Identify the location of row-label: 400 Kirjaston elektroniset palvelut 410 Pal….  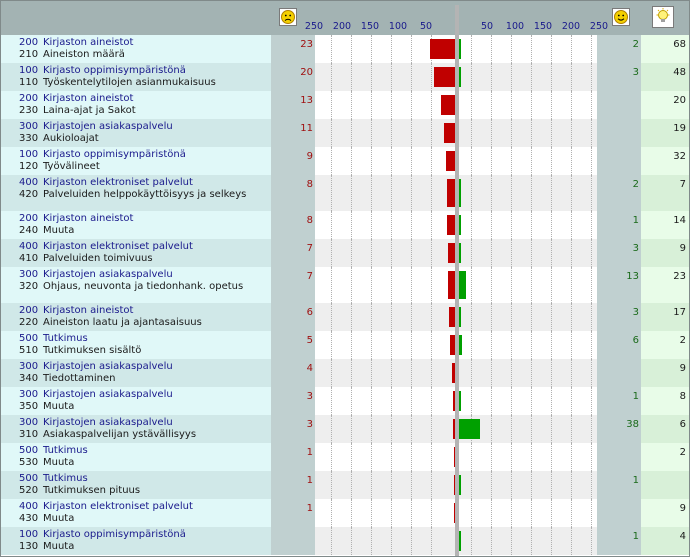
(136, 253).